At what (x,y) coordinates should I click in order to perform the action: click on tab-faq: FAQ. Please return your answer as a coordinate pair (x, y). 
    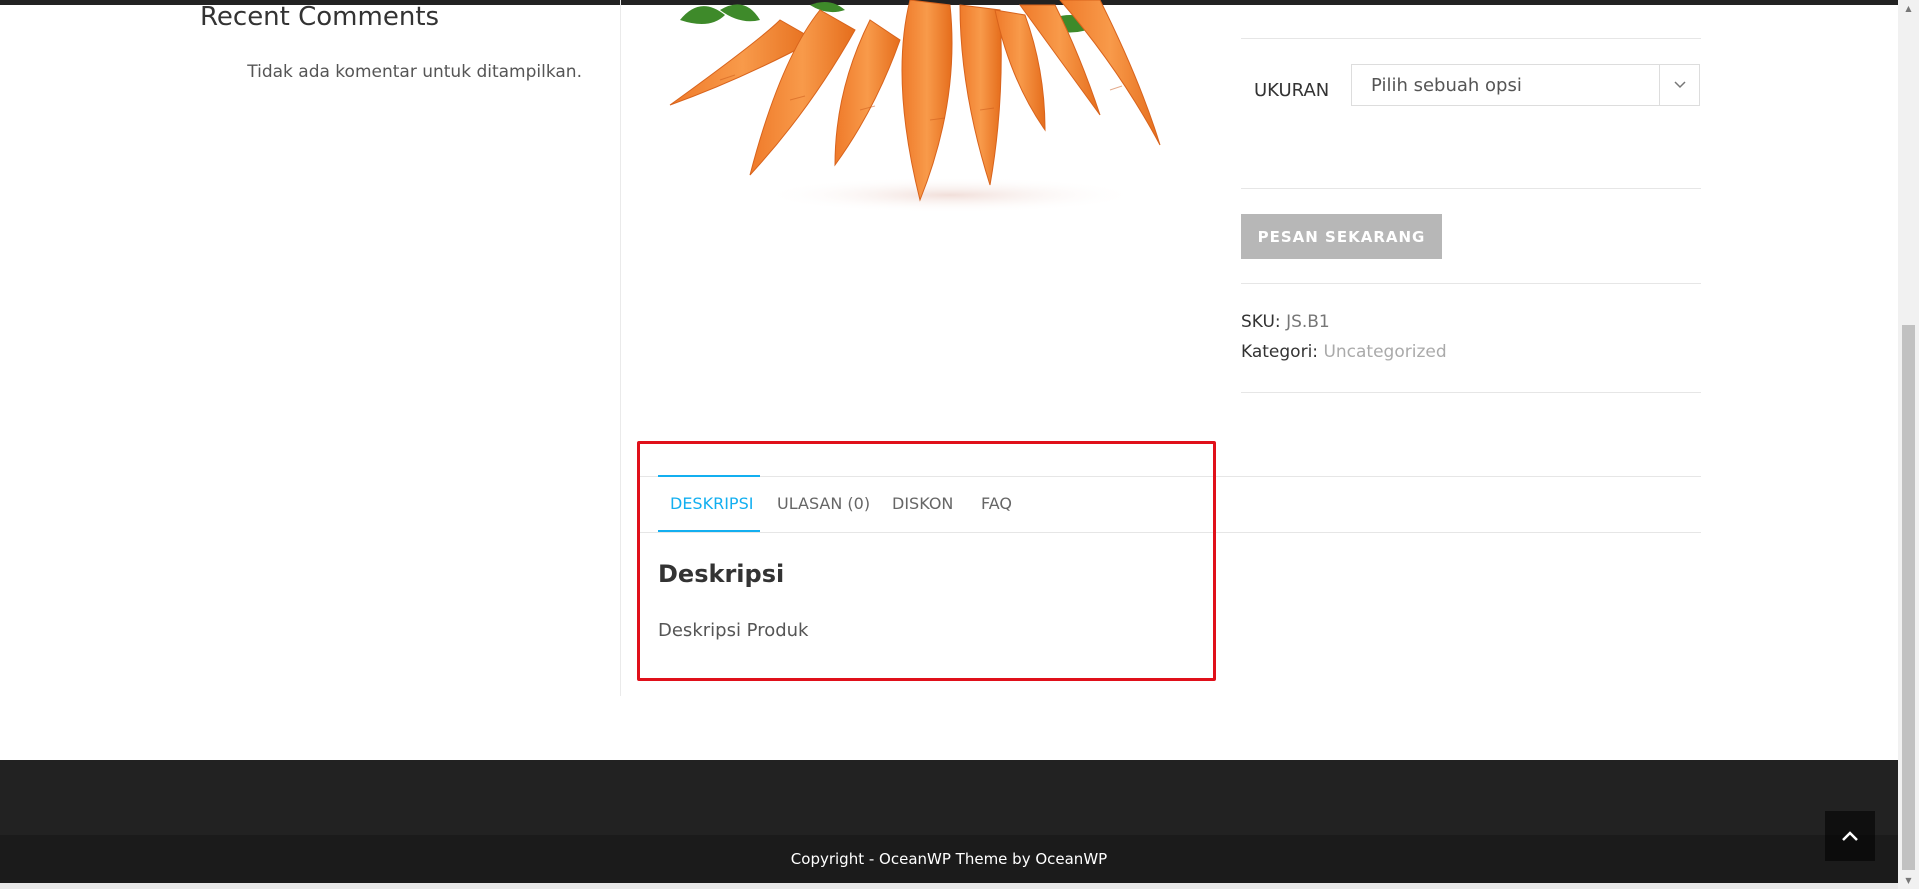
    Looking at the image, I should click on (996, 503).